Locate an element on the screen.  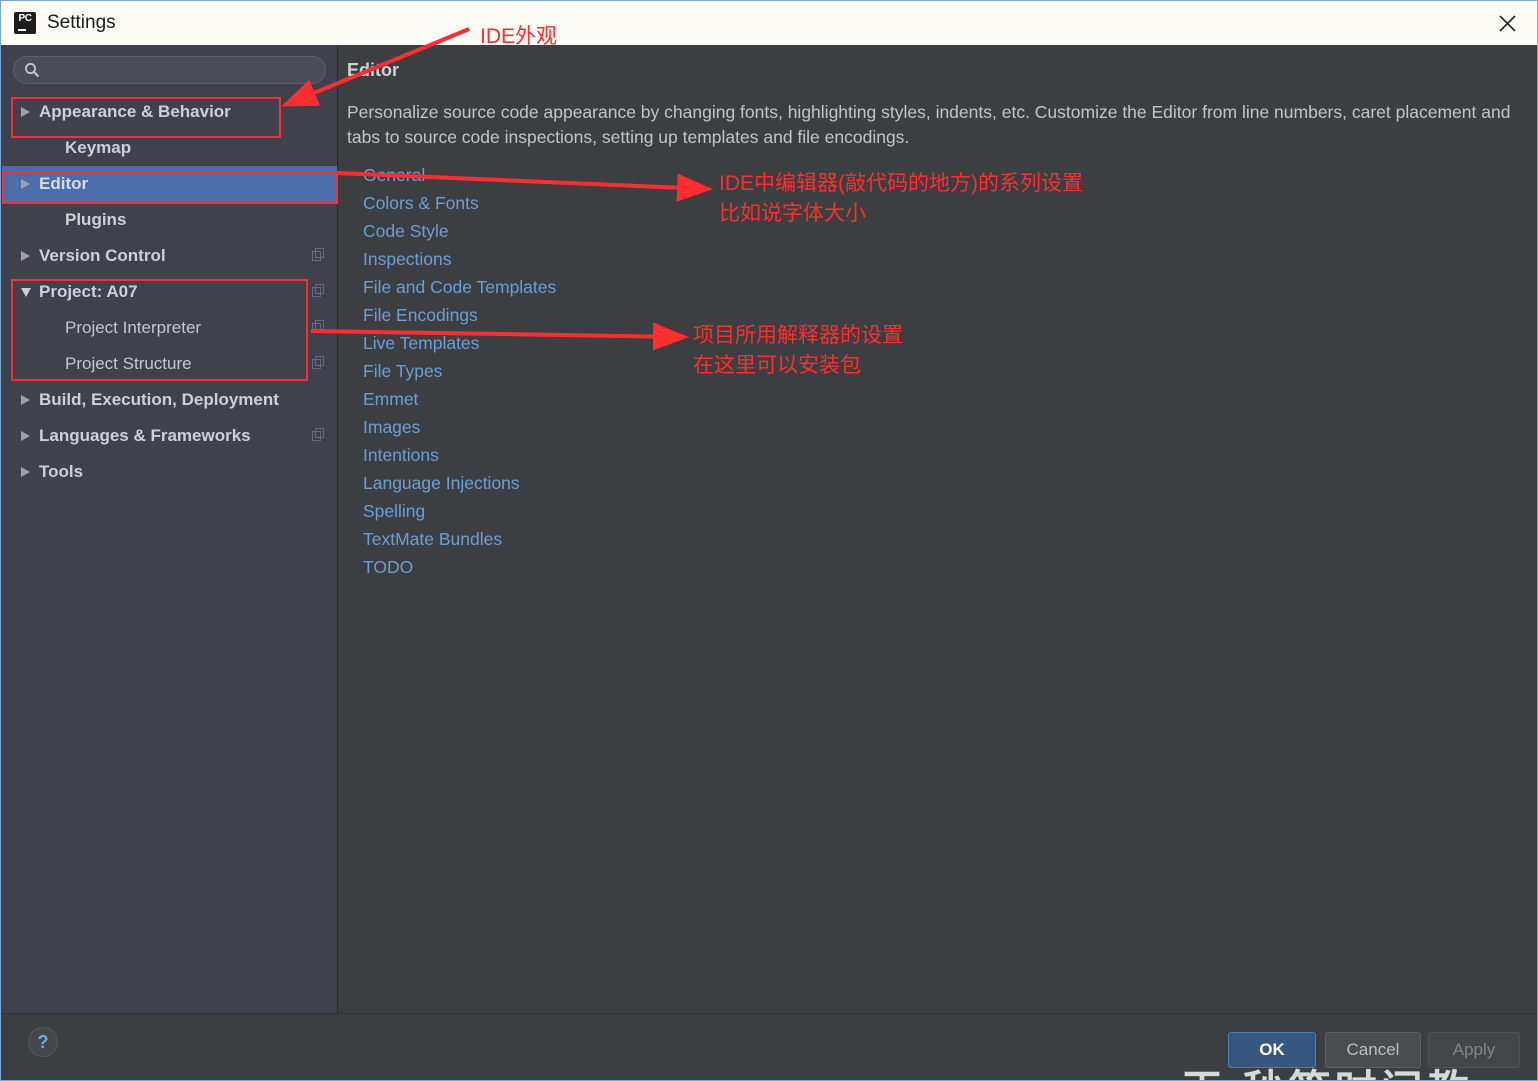
search-icon is located at coordinates (32, 70).